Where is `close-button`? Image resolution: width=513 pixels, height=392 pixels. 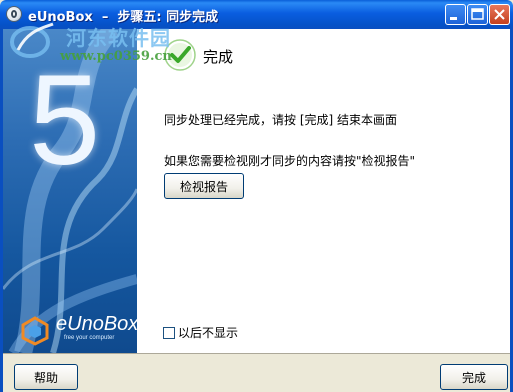
close-button is located at coordinates (499, 14).